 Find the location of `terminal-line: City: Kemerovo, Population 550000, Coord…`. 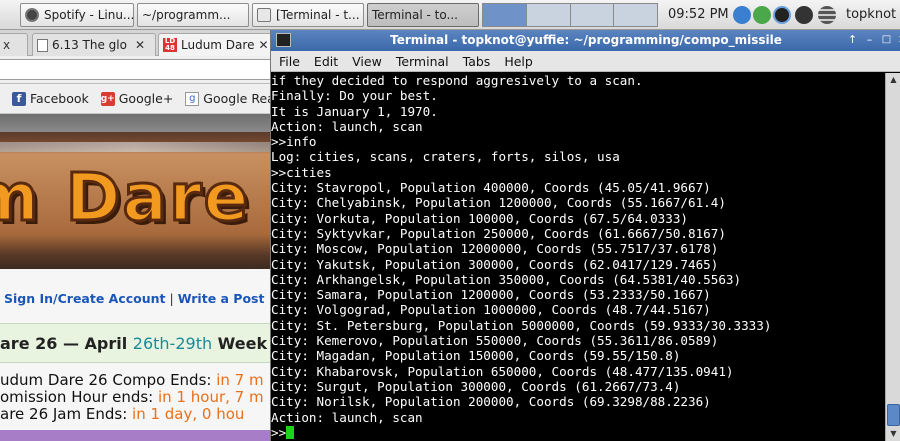

terminal-line: City: Kemerovo, Population 550000, Coord… is located at coordinates (495, 341).